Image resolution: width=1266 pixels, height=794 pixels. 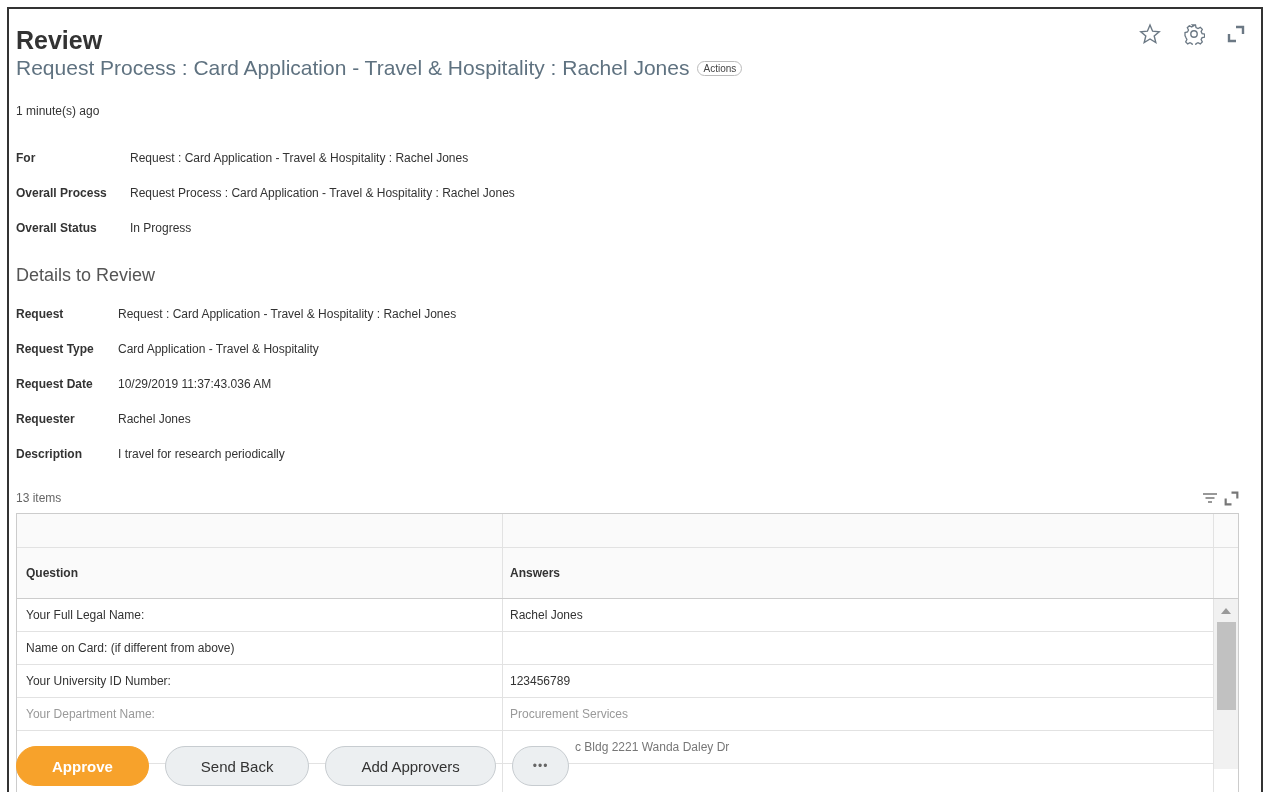 I want to click on field-value: I travel for research periodically, so click(x=202, y=454).